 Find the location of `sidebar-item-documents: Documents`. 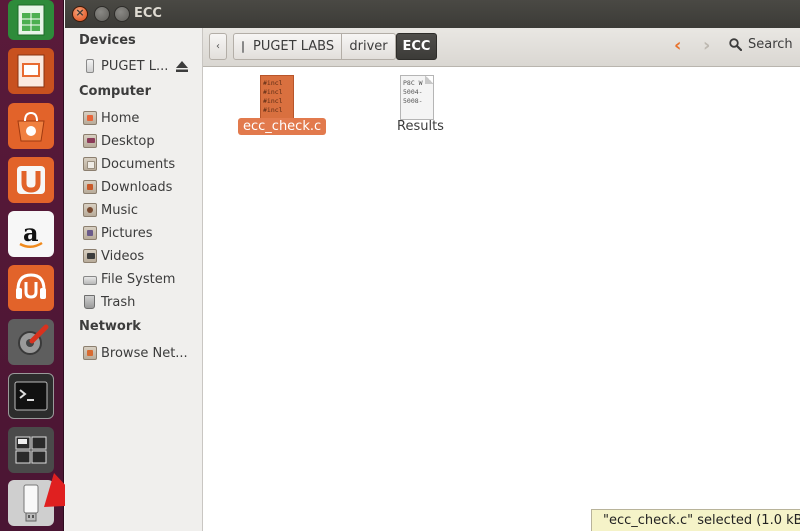

sidebar-item-documents: Documents is located at coordinates (142, 164).